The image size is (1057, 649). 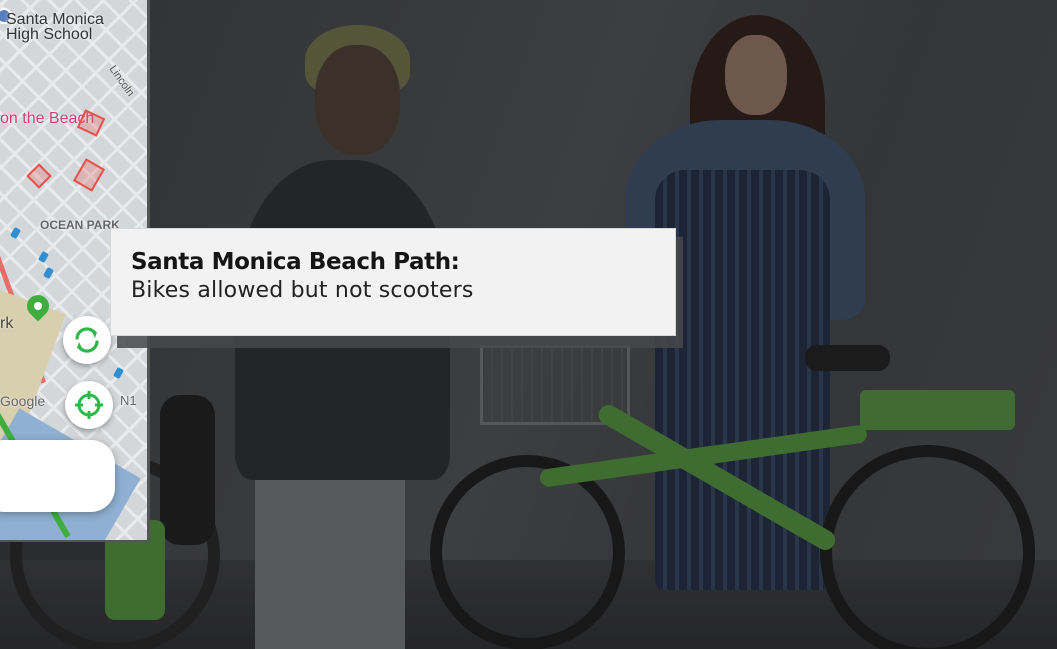 I want to click on park-label: rk, so click(x=7, y=323).